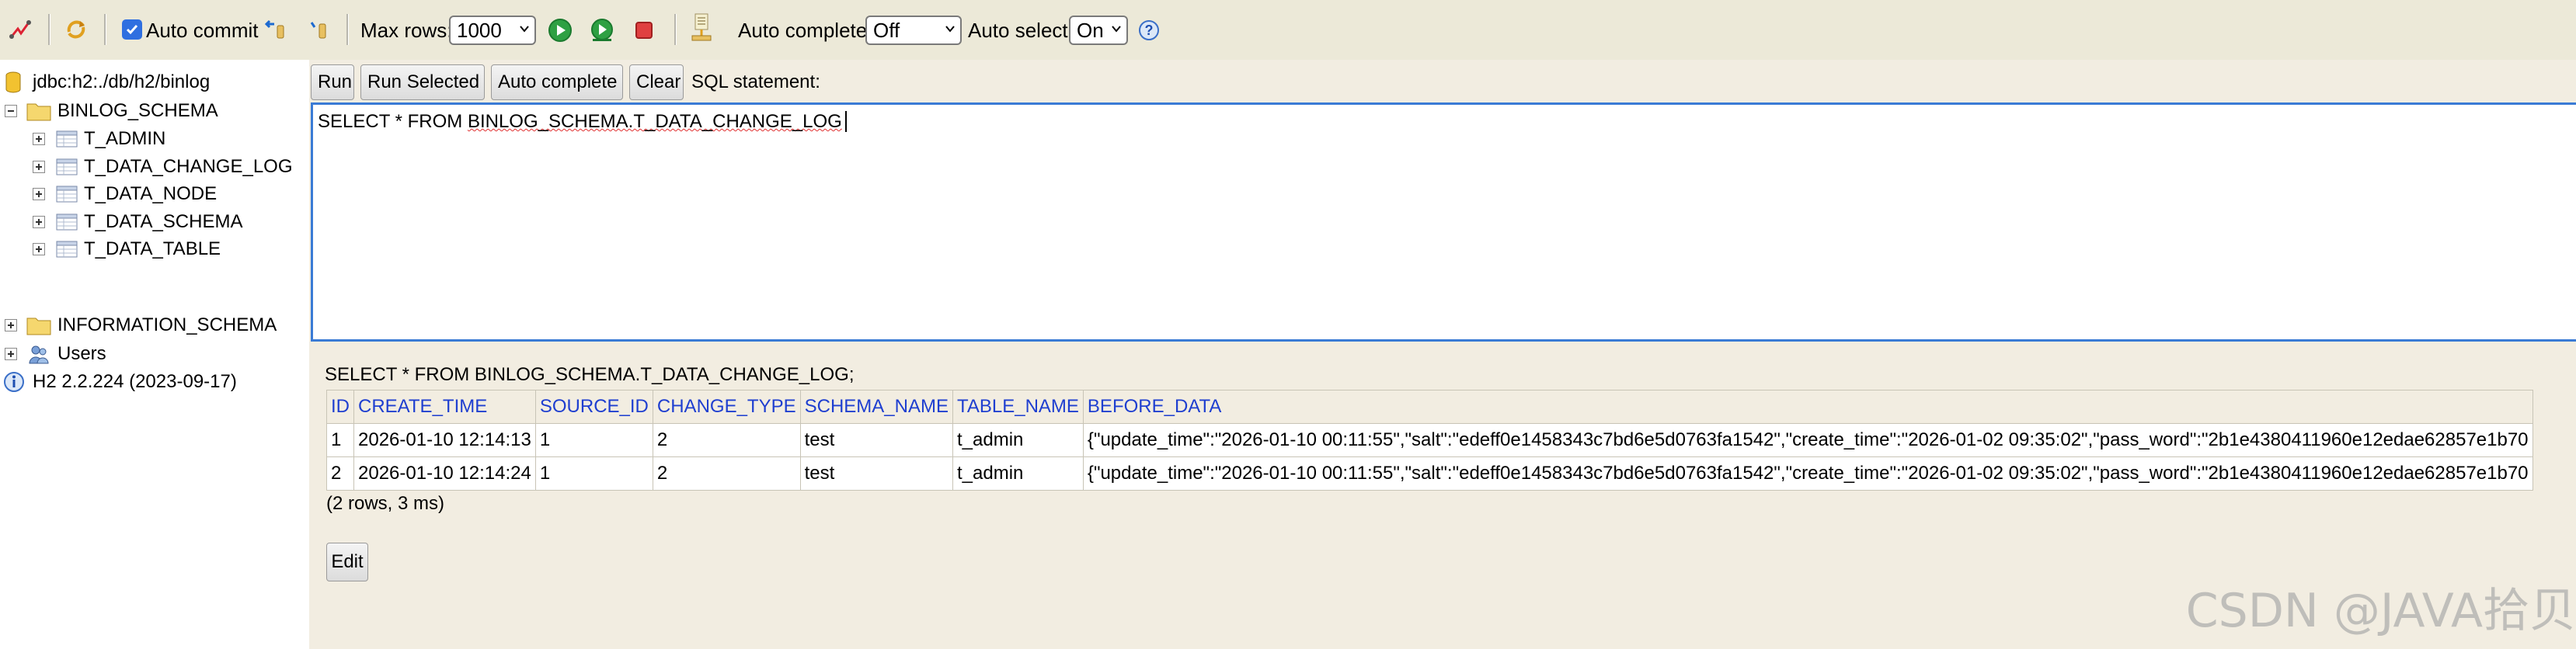 This screenshot has height=649, width=2576. Describe the element at coordinates (726, 407) in the screenshot. I see `column-header: CHANGE_TYPE` at that location.